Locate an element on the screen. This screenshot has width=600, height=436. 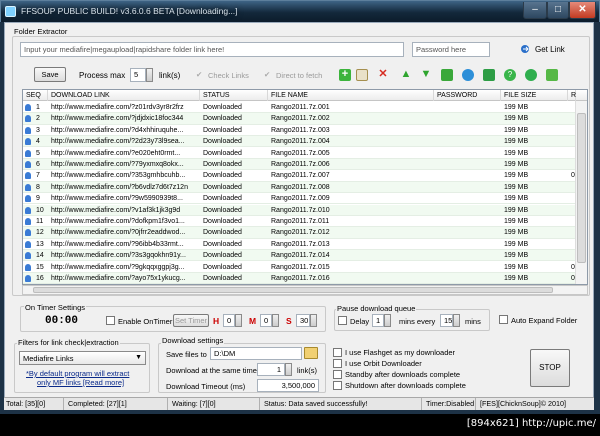
shutdown-checkbox is located at coordinates (337, 385).